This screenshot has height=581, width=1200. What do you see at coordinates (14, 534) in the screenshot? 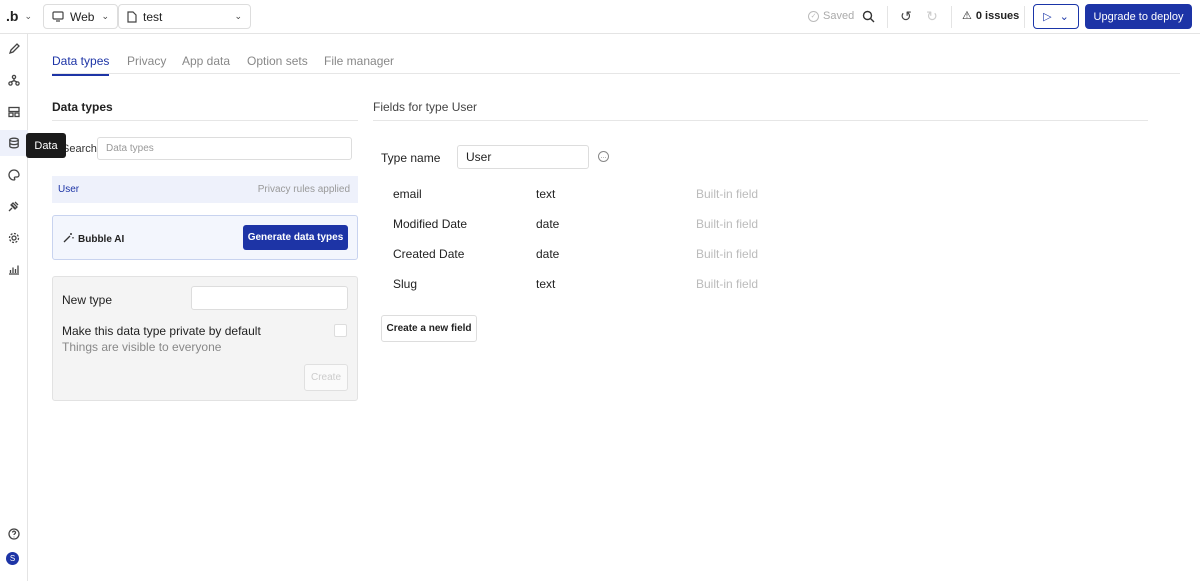
I see `help-icon` at bounding box center [14, 534].